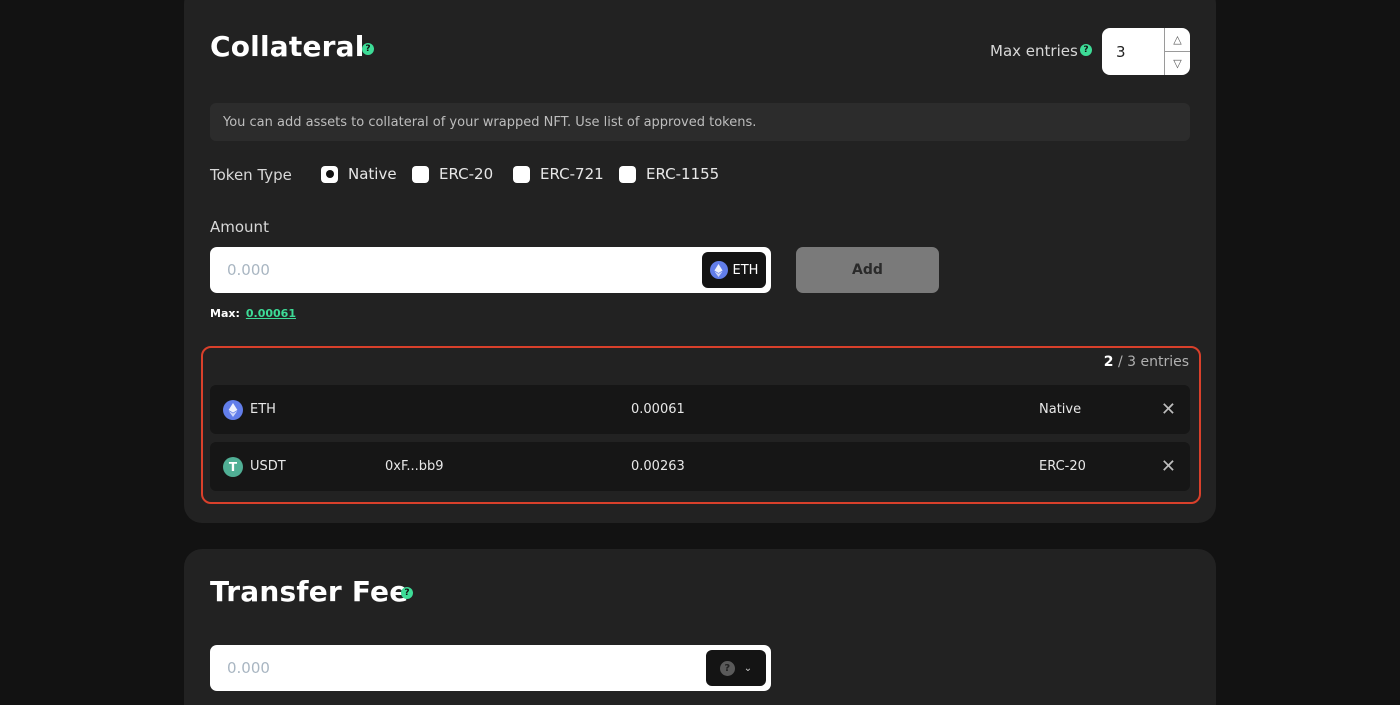 Image resolution: width=1400 pixels, height=705 pixels. I want to click on amount-field: ETH, so click(490, 270).